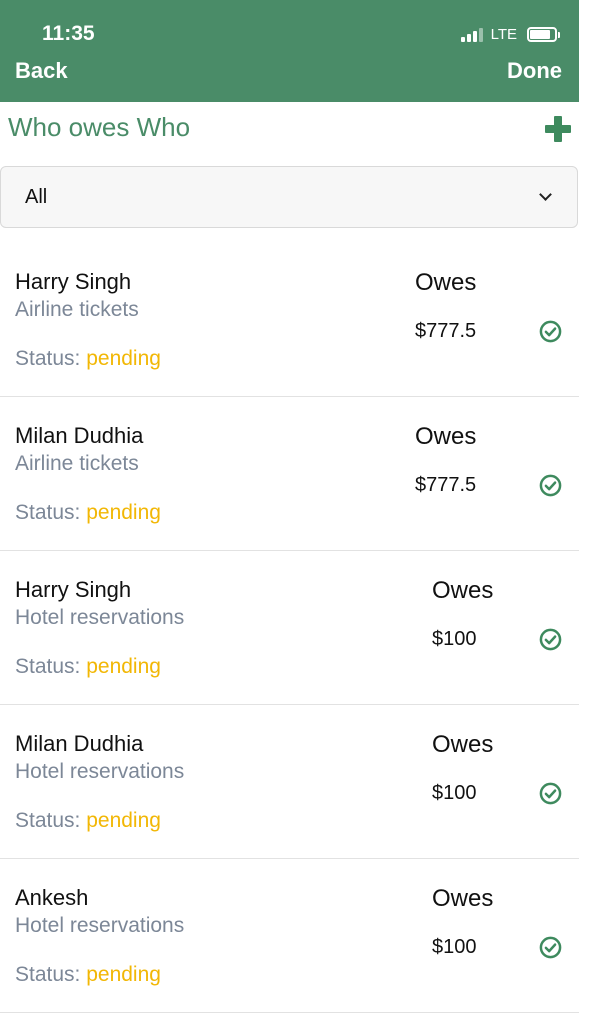  I want to click on status-time: 11:35, so click(68, 33).